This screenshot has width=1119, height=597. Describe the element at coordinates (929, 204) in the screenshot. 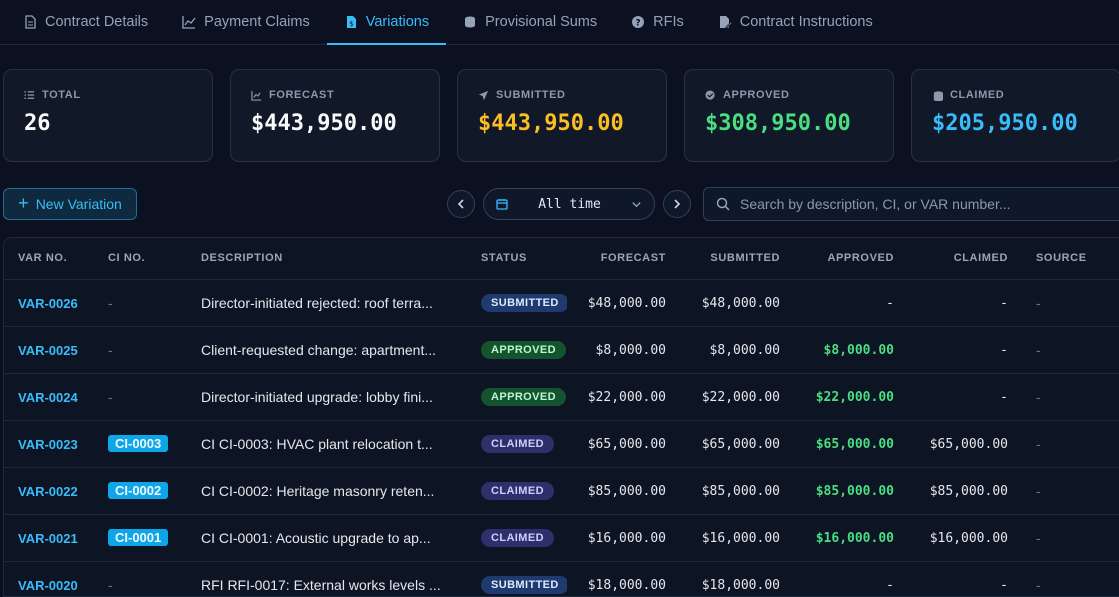

I see `search-input` at that location.